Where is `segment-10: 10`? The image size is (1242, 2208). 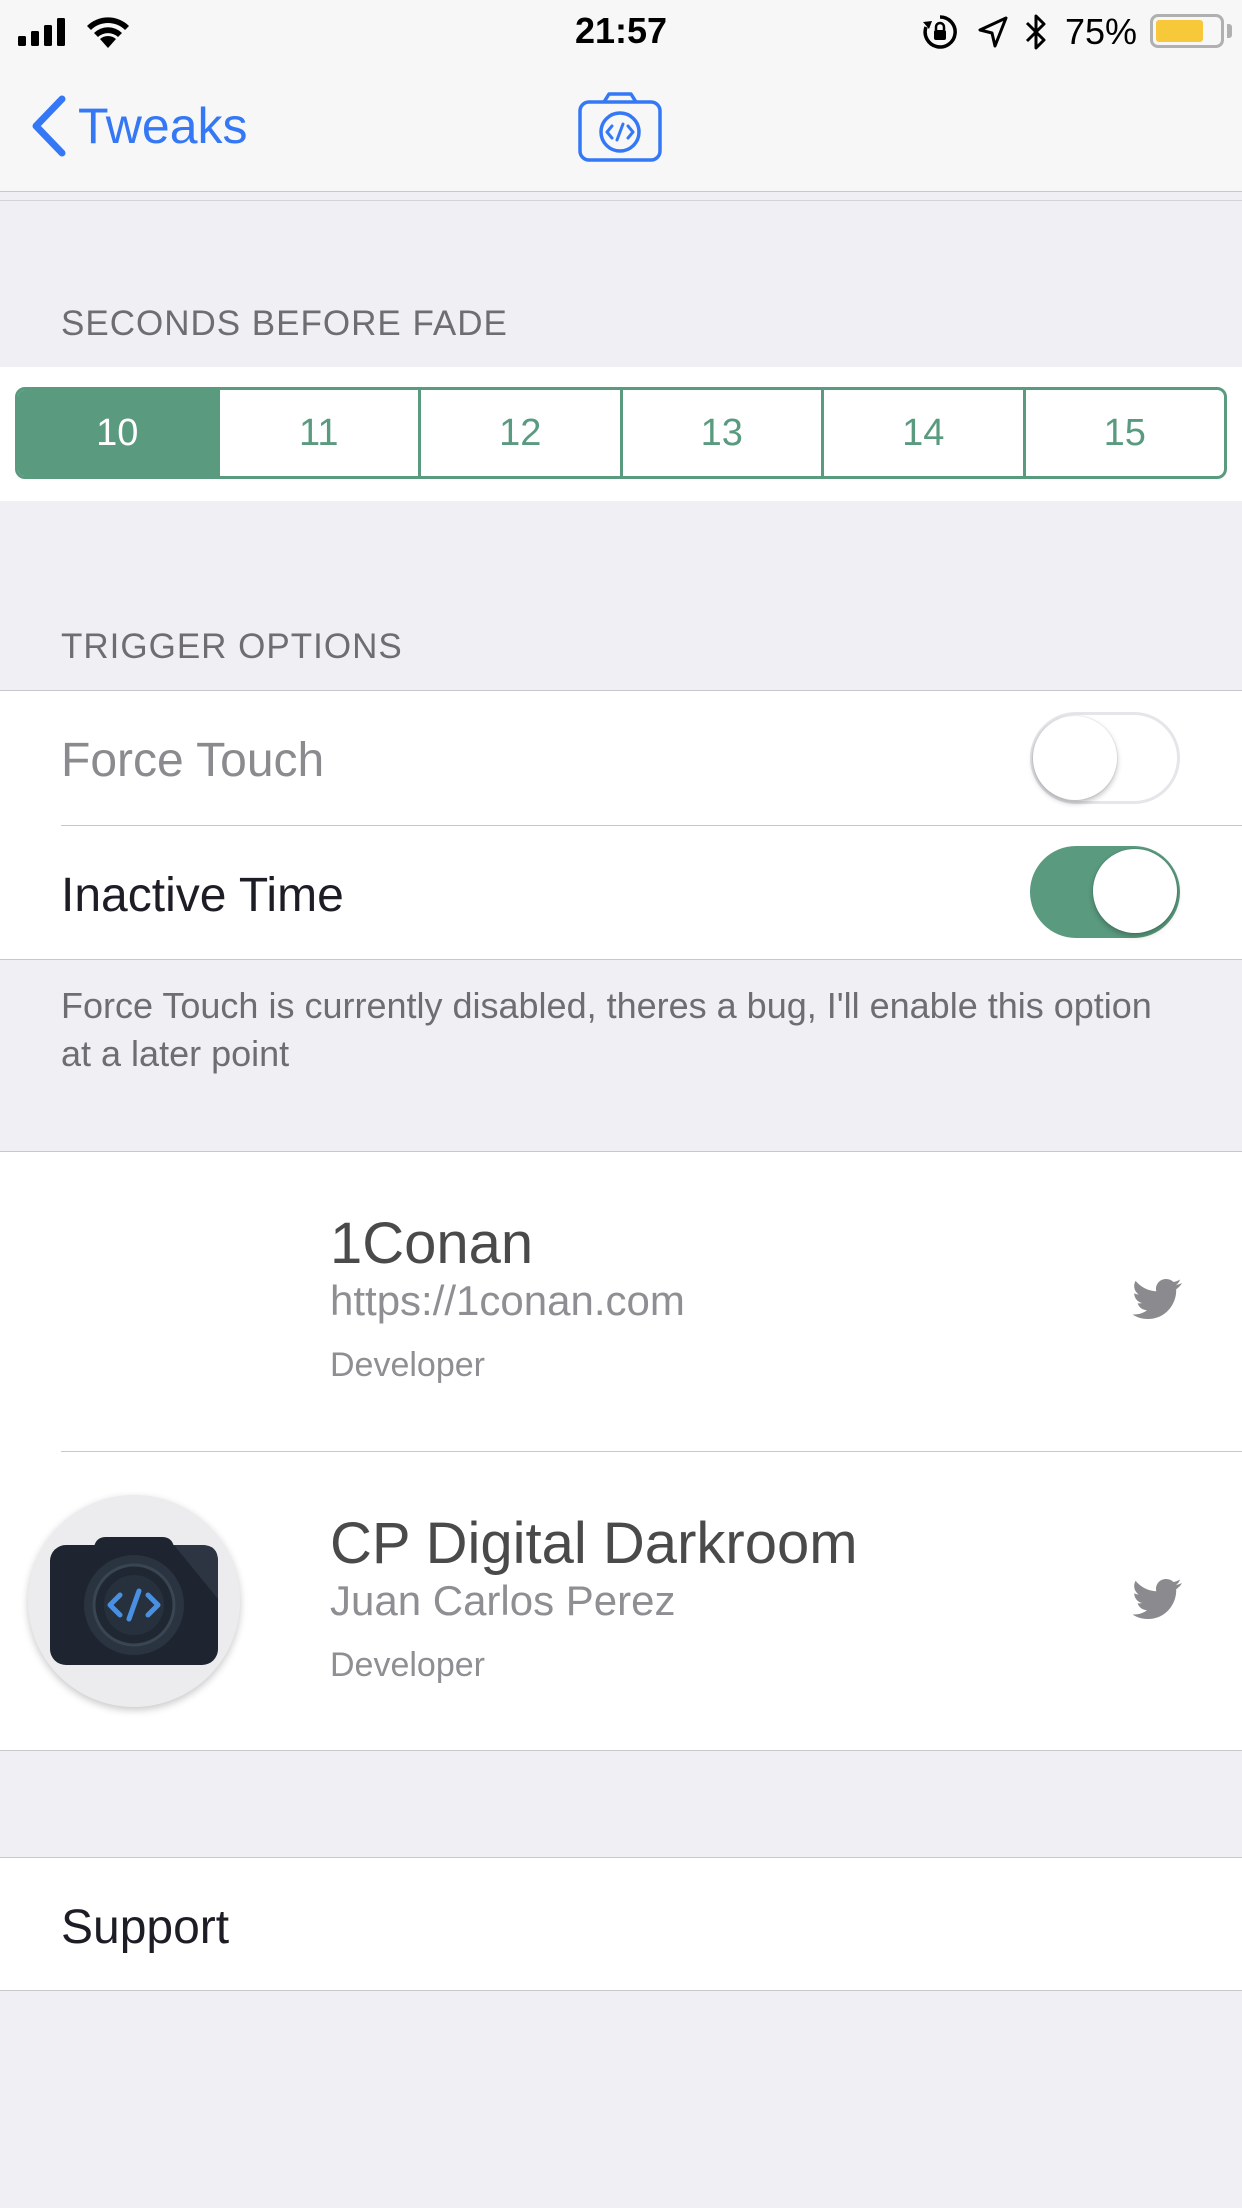 segment-10: 10 is located at coordinates (117, 433).